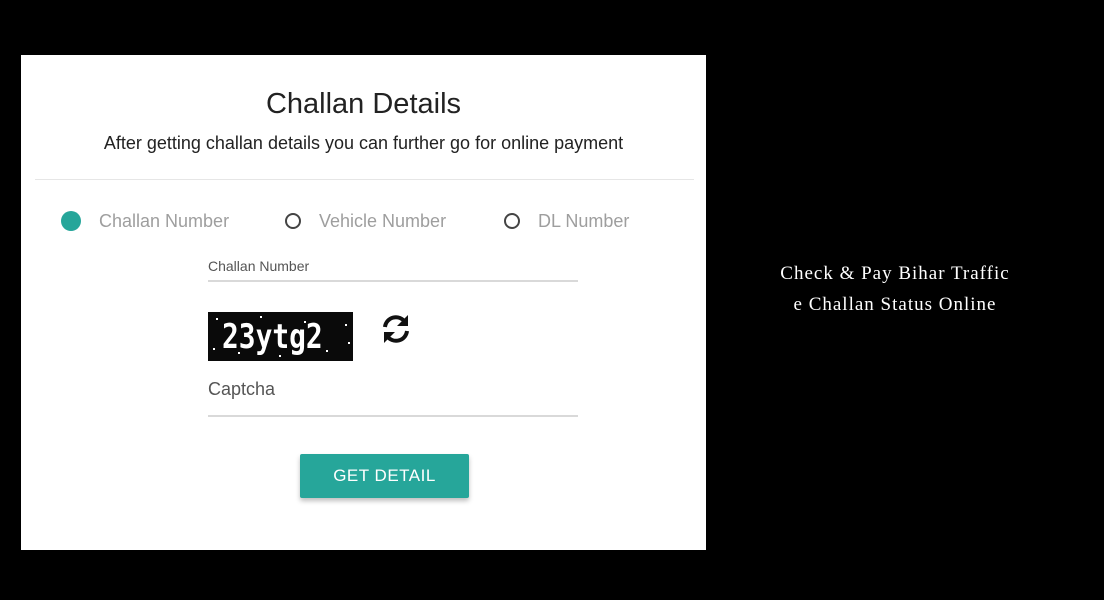 The height and width of the screenshot is (600, 1104). I want to click on caption-line-1: Check & Pay Bihar Traffic, so click(895, 273).